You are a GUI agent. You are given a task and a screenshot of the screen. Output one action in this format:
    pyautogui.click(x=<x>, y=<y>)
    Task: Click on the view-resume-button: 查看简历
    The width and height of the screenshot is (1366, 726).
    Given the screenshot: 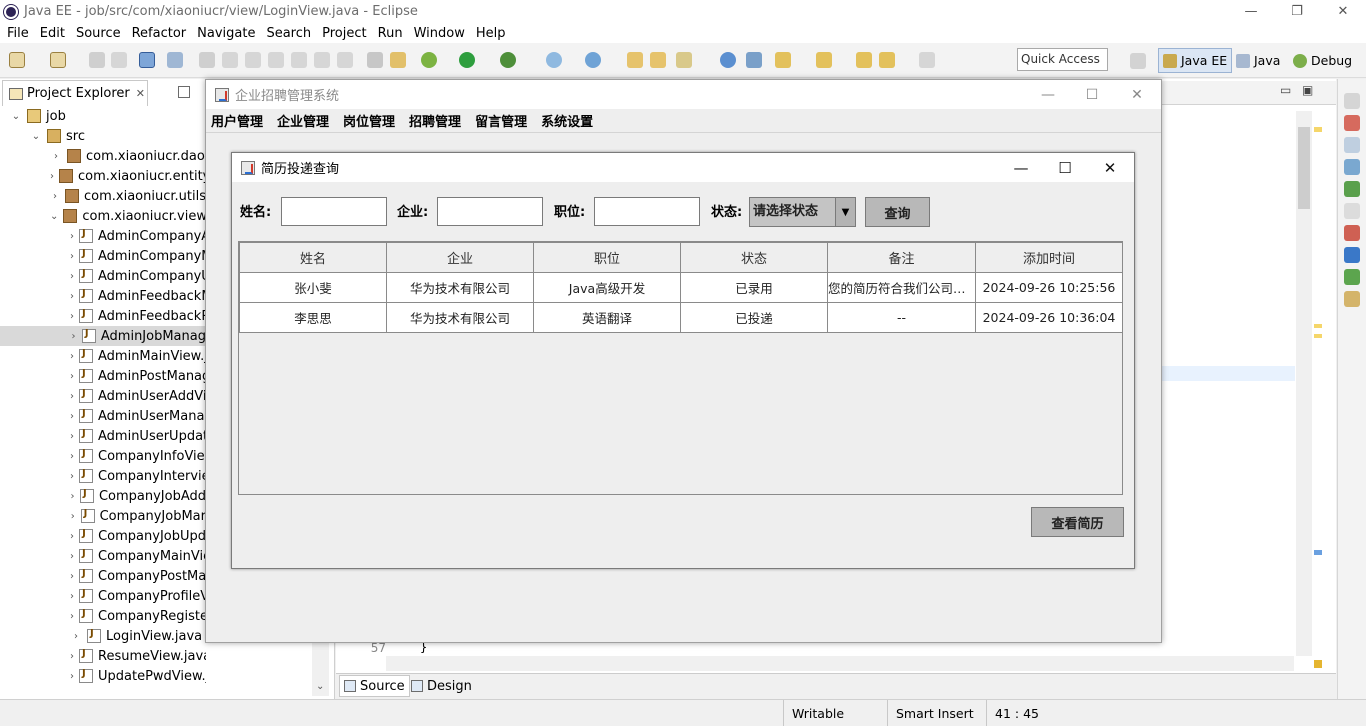 What is the action you would take?
    pyautogui.click(x=1077, y=522)
    